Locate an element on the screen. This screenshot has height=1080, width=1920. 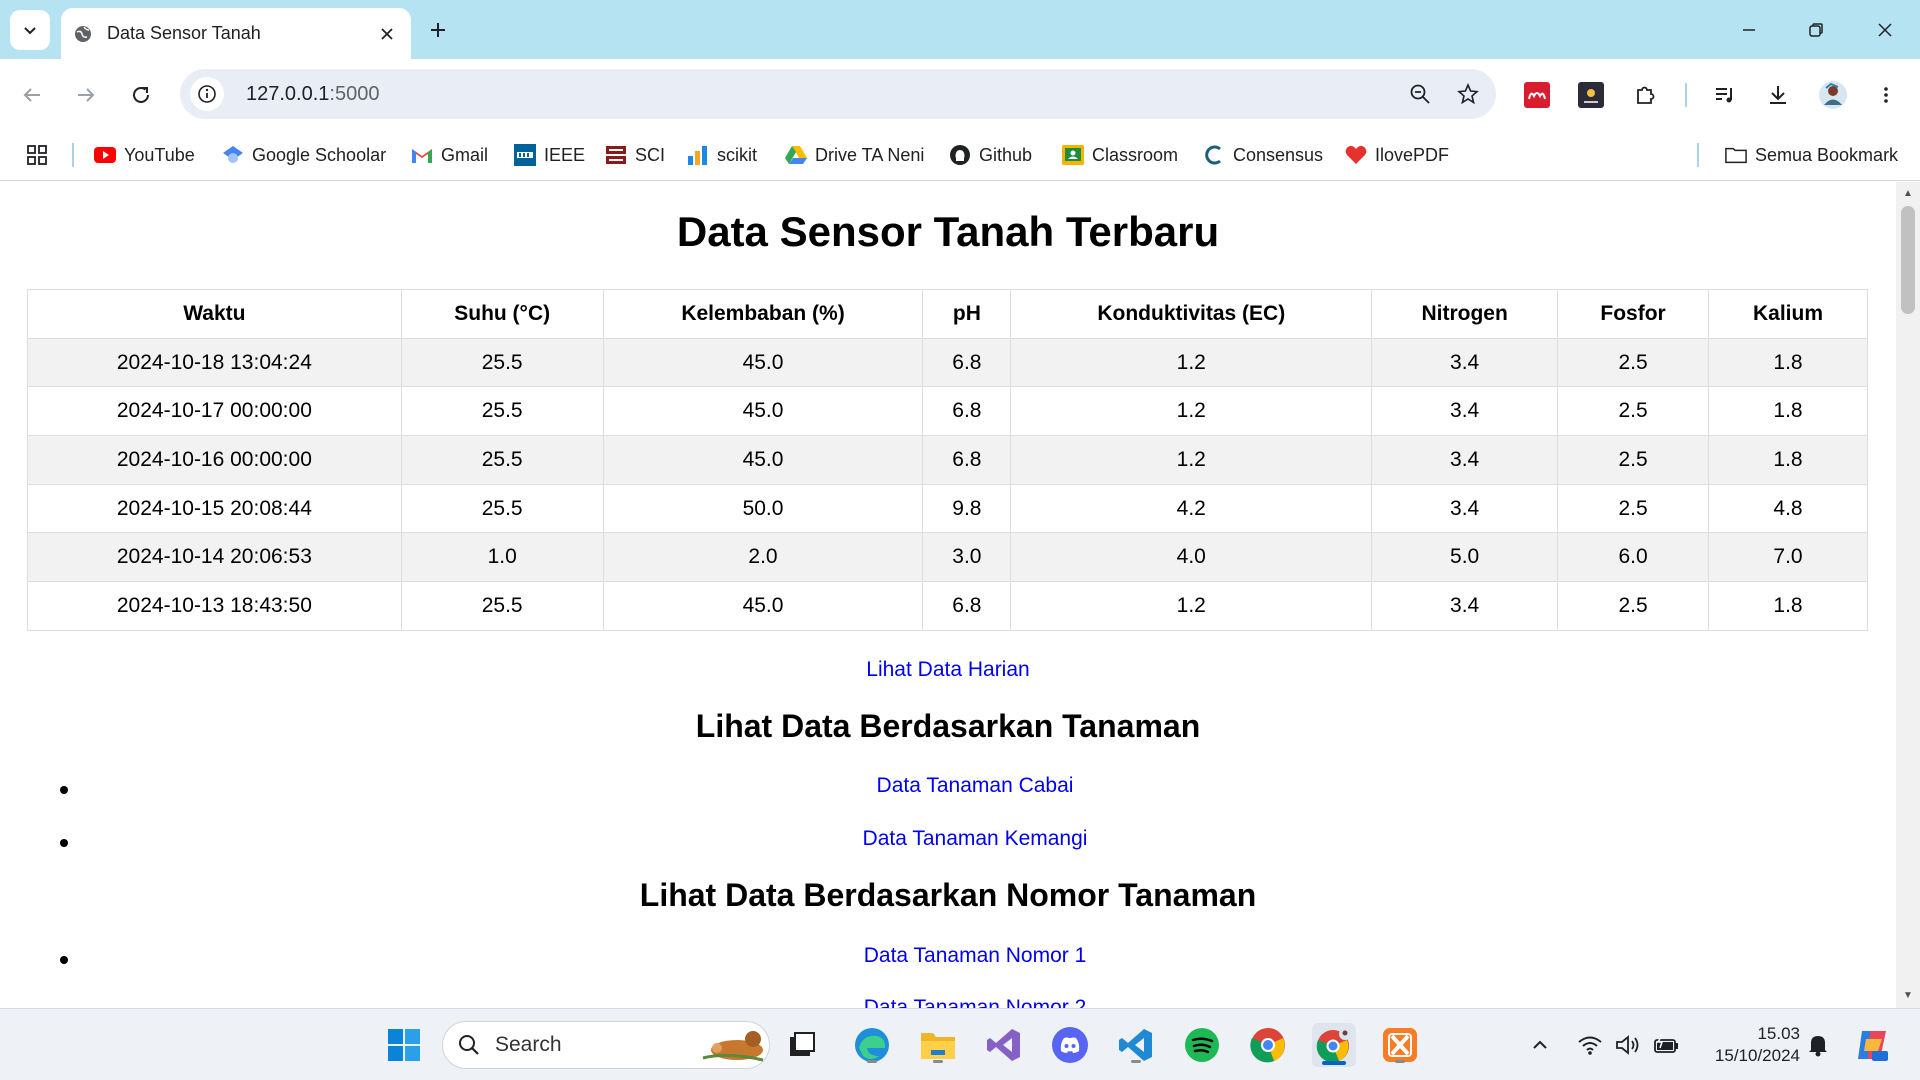
show-hidden-icons-button is located at coordinates (1540, 1045).